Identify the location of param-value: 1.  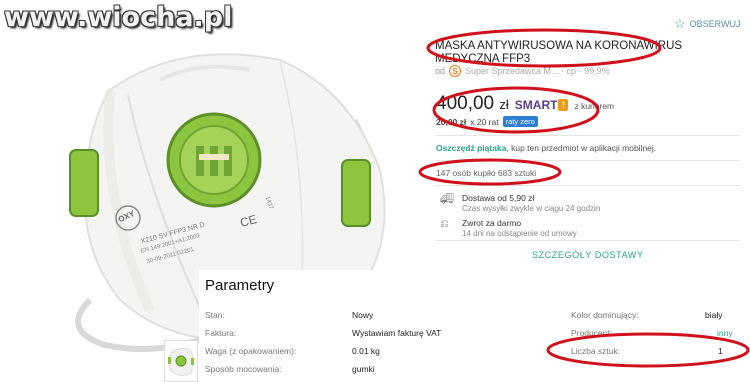
(720, 351).